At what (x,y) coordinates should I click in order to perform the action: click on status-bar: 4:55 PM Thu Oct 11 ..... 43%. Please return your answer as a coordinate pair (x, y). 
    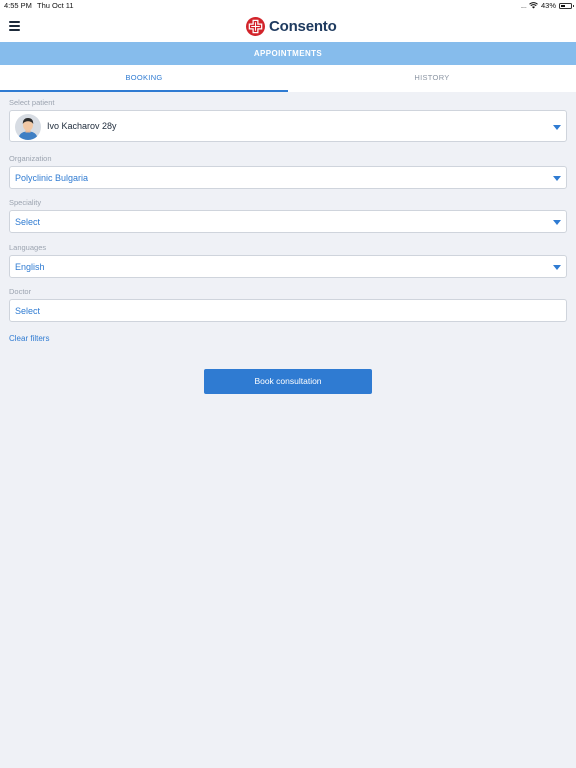
    Looking at the image, I should click on (288, 6).